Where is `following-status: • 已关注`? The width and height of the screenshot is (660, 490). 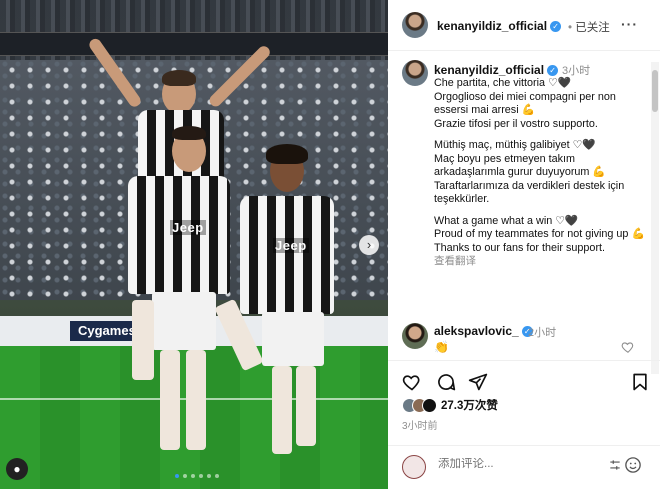
following-status: • 已关注 is located at coordinates (589, 27).